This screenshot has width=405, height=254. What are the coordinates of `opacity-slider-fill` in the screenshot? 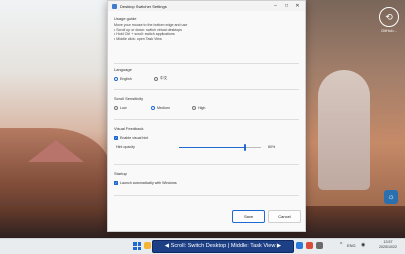 It's located at (212, 147).